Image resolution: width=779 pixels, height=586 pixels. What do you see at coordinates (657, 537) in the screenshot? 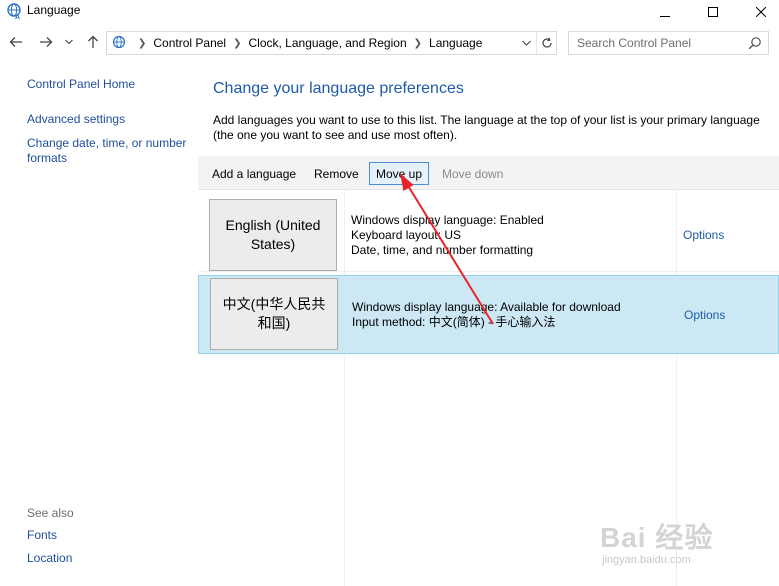
I see `watermark-logo: Bai 经验` at bounding box center [657, 537].